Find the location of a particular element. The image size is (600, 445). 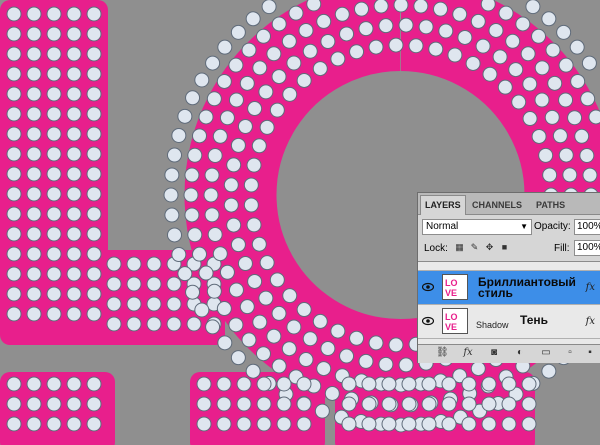

adjustment-icon: ◐ is located at coordinates (520, 353).